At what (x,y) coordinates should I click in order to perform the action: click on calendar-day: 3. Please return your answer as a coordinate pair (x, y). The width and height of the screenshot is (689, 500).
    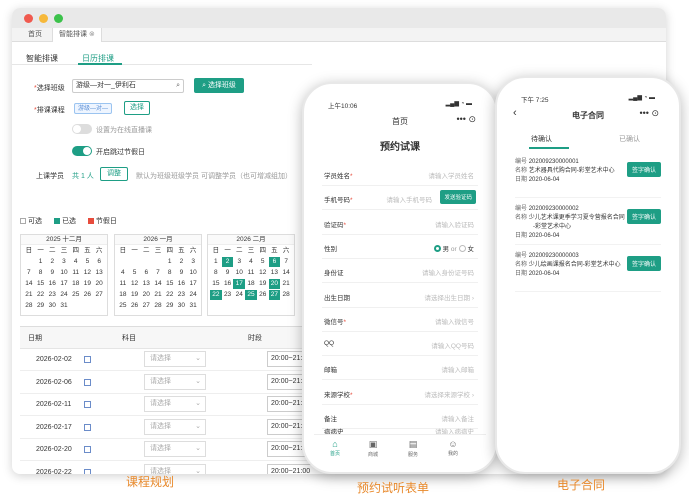
    Looking at the image, I should click on (64, 262).